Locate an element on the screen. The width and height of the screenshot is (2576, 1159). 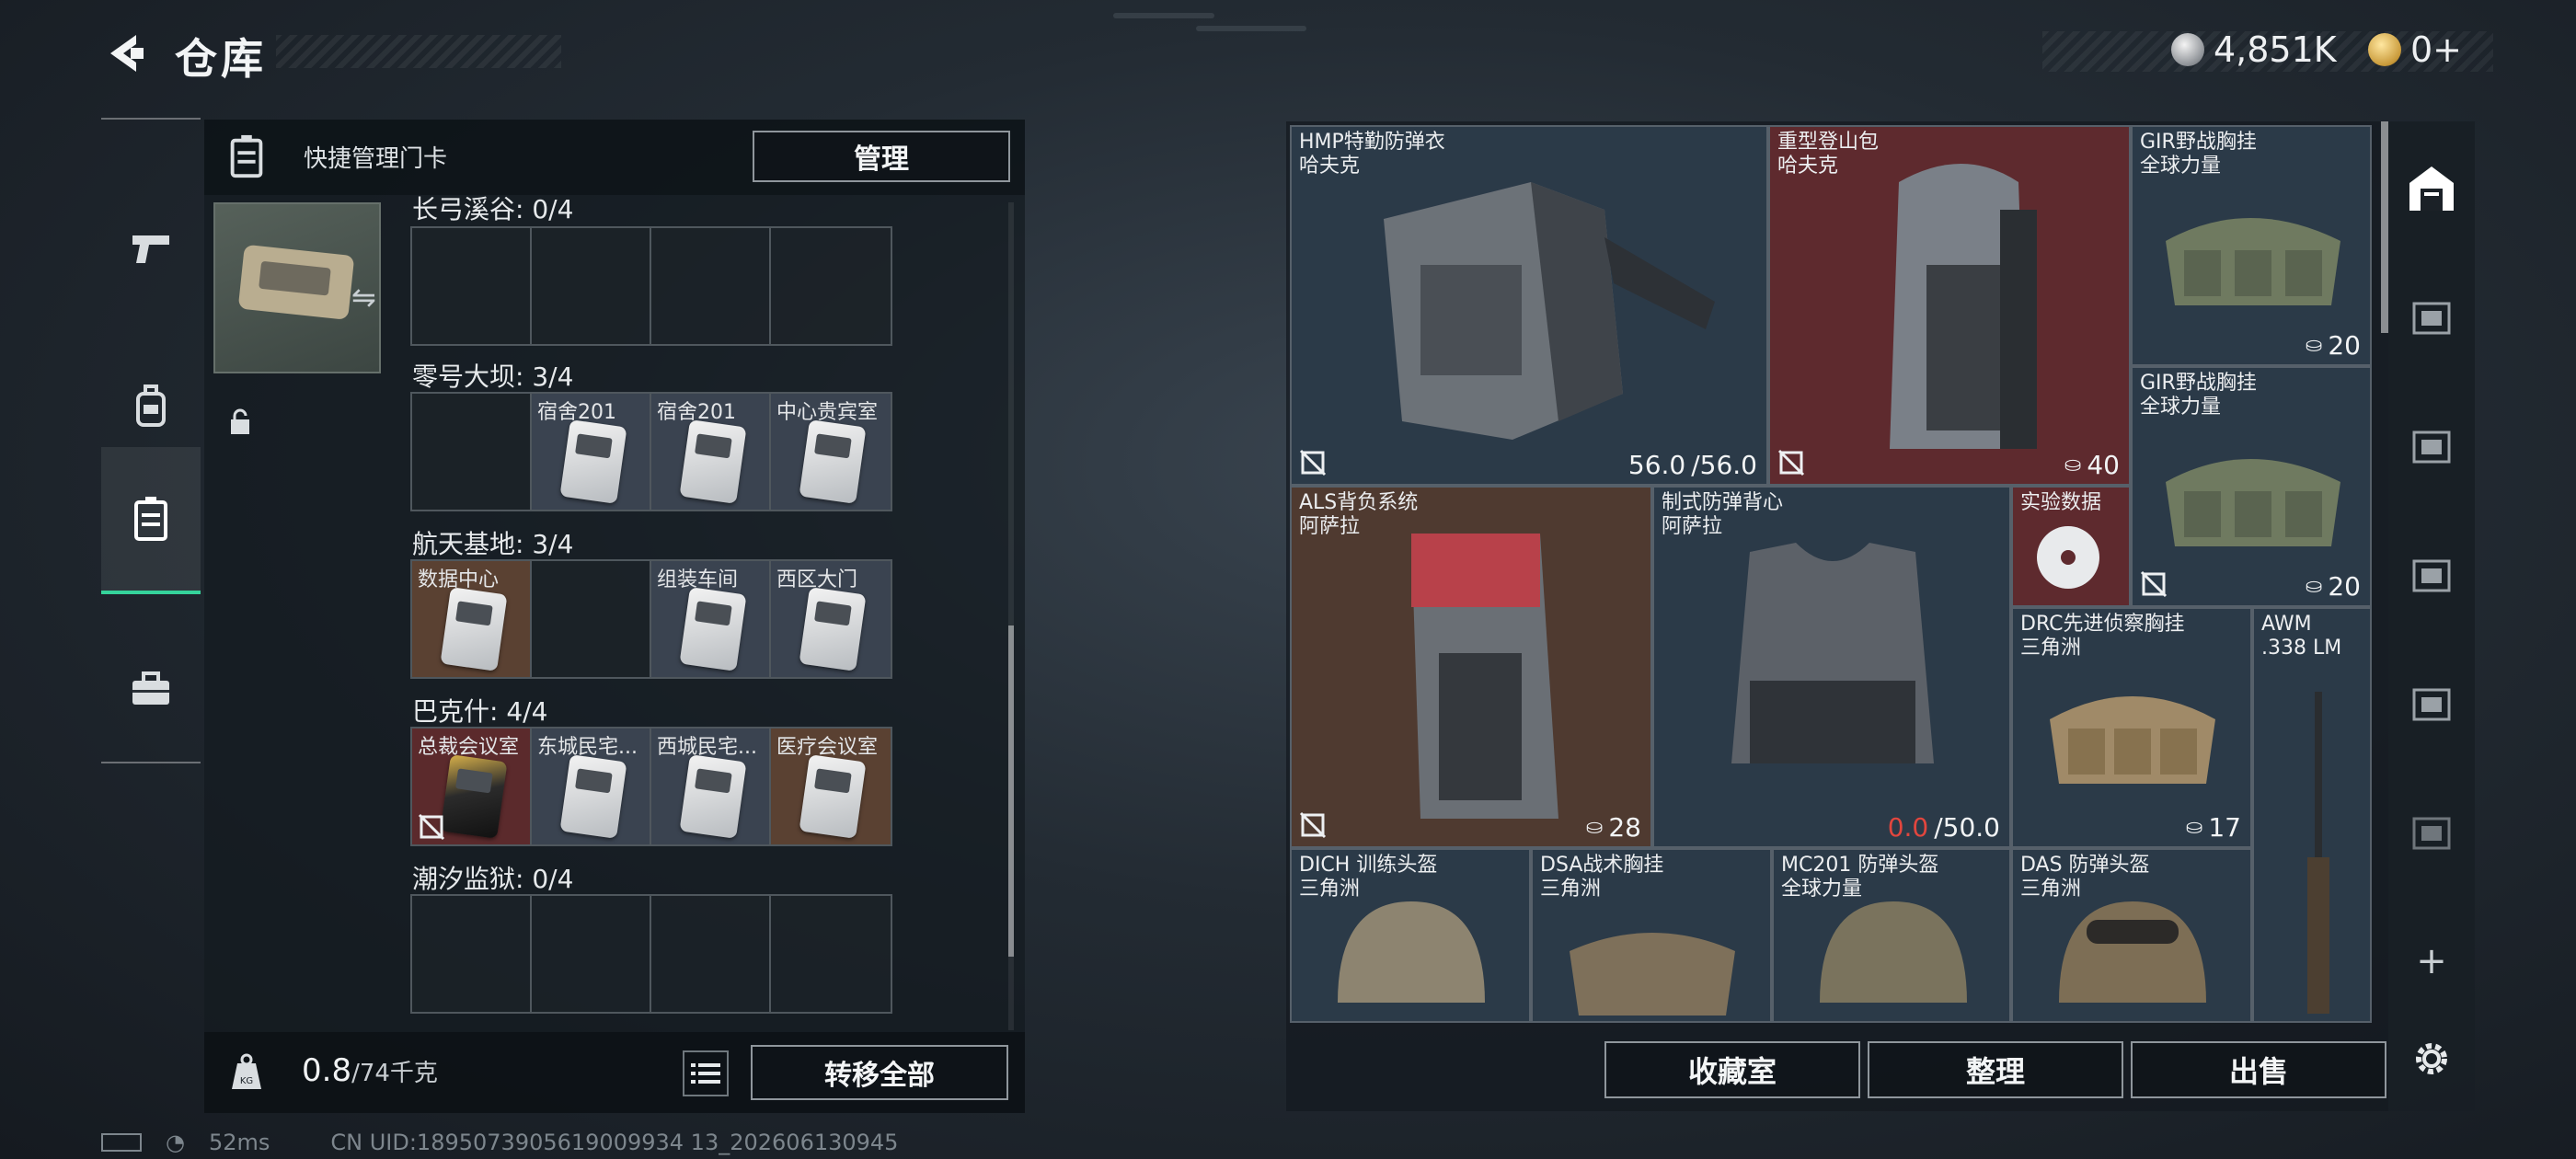
nav-supplies is located at coordinates (151, 689).